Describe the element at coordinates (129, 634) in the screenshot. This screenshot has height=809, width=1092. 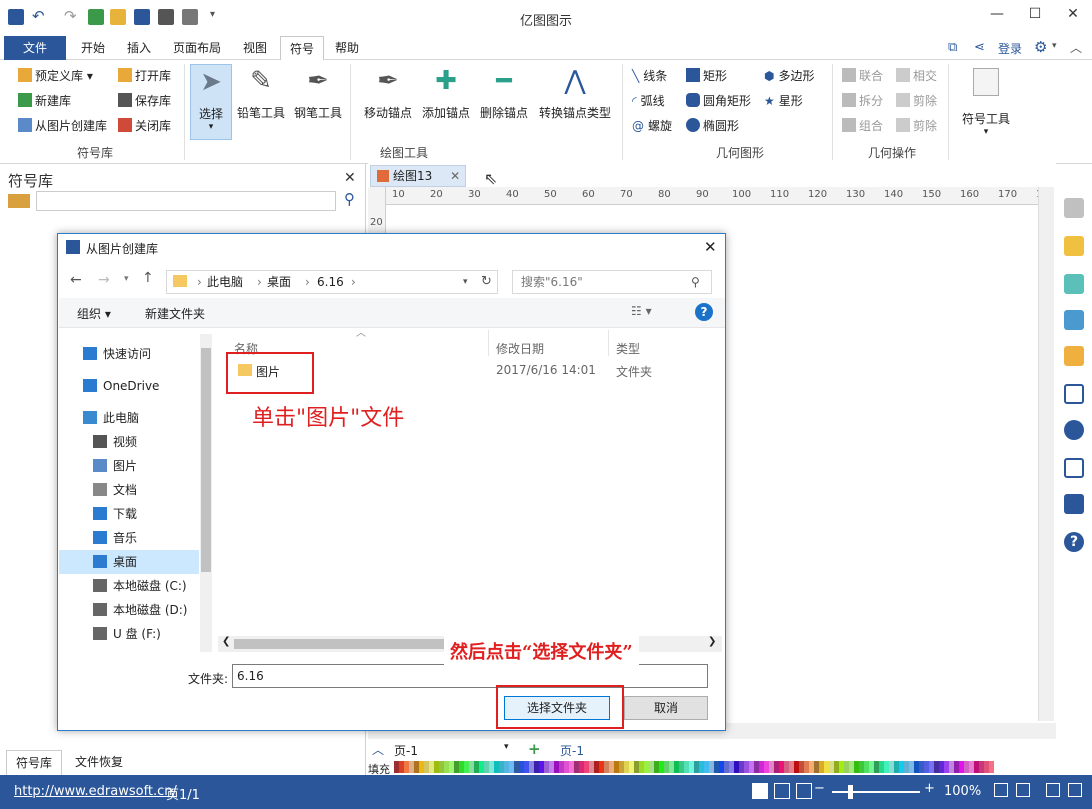
I see `nav-item: U 盘 (F:)` at that location.